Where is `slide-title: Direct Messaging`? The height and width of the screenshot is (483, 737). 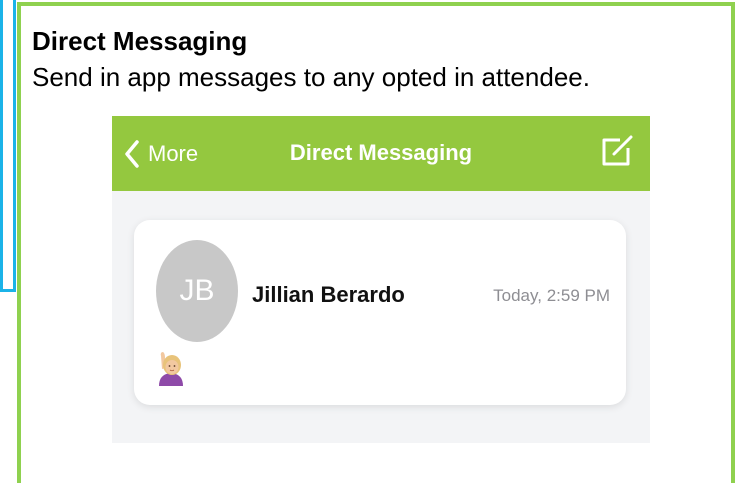
slide-title: Direct Messaging is located at coordinates (140, 41).